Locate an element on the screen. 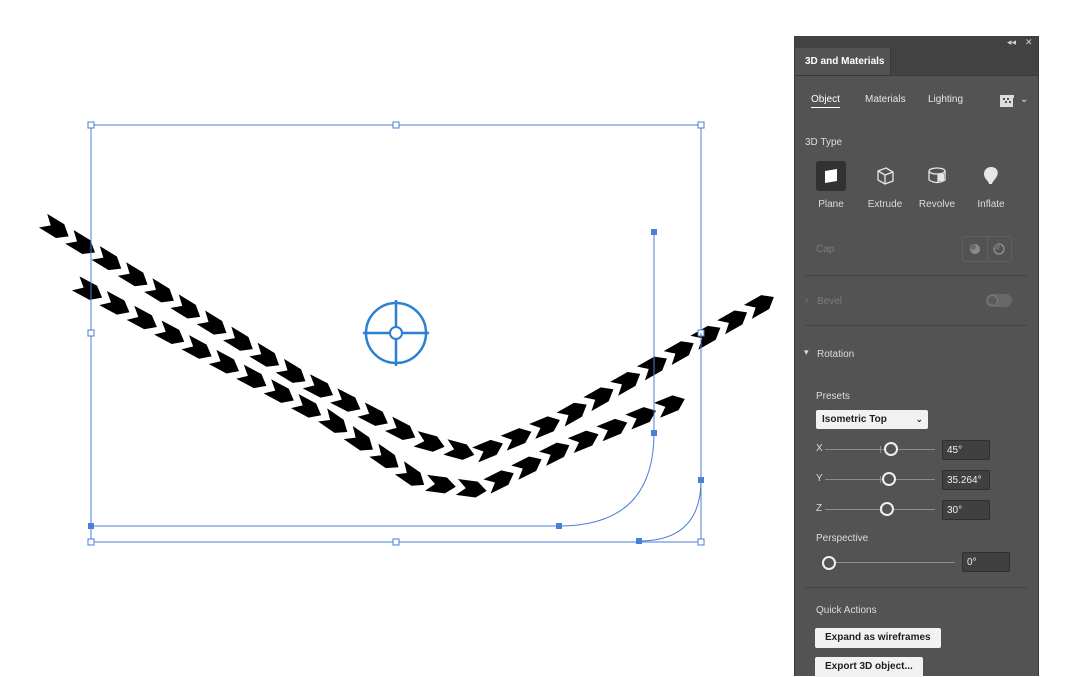  perspective-label: Perspective is located at coordinates (842, 538).